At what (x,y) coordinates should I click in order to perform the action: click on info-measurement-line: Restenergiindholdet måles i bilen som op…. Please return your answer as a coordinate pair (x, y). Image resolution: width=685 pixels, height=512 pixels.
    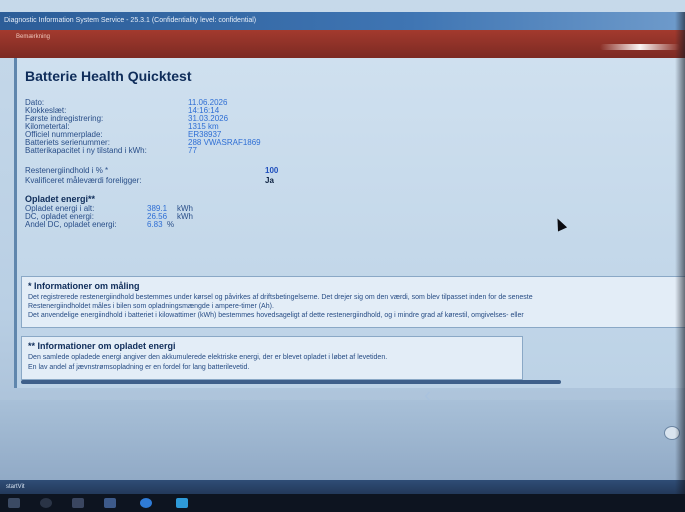
    Looking at the image, I should click on (151, 306).